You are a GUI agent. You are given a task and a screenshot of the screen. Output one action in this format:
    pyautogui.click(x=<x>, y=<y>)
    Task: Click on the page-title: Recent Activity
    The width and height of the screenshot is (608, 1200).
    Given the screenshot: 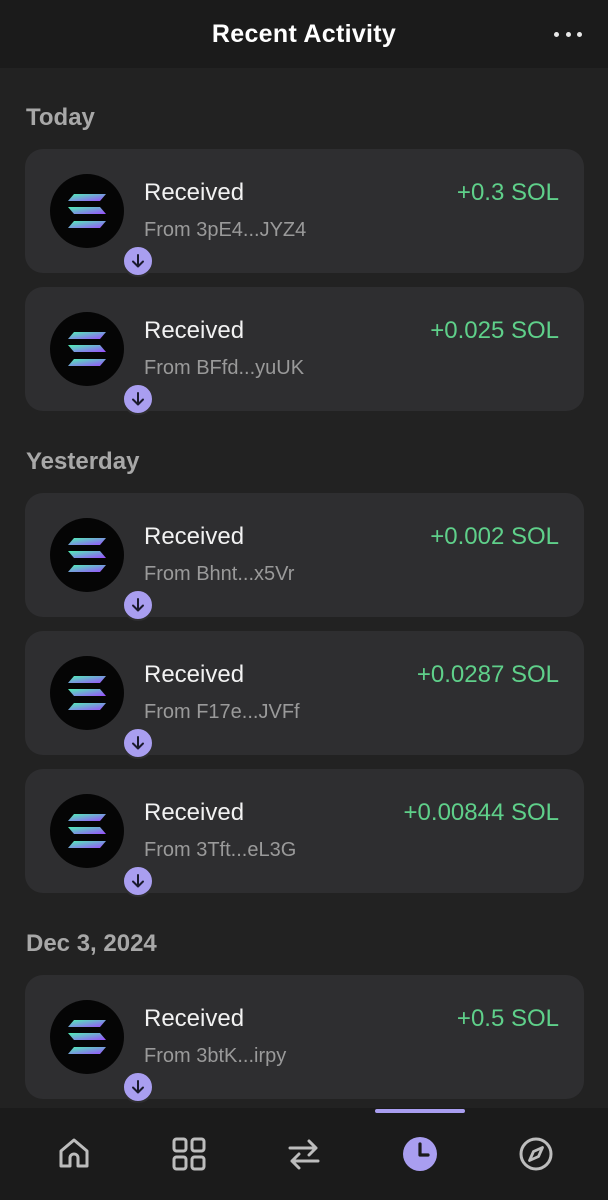 What is the action you would take?
    pyautogui.click(x=304, y=33)
    